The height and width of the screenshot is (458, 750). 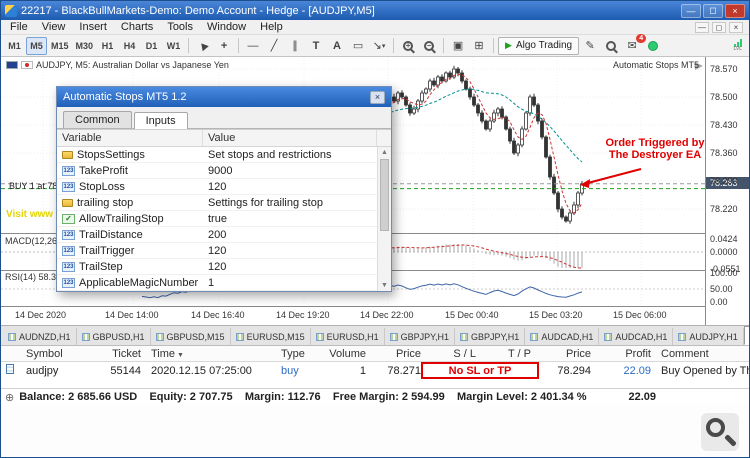 What do you see at coordinates (14, 46) in the screenshot?
I see `timeframe-m1: M1` at bounding box center [14, 46].